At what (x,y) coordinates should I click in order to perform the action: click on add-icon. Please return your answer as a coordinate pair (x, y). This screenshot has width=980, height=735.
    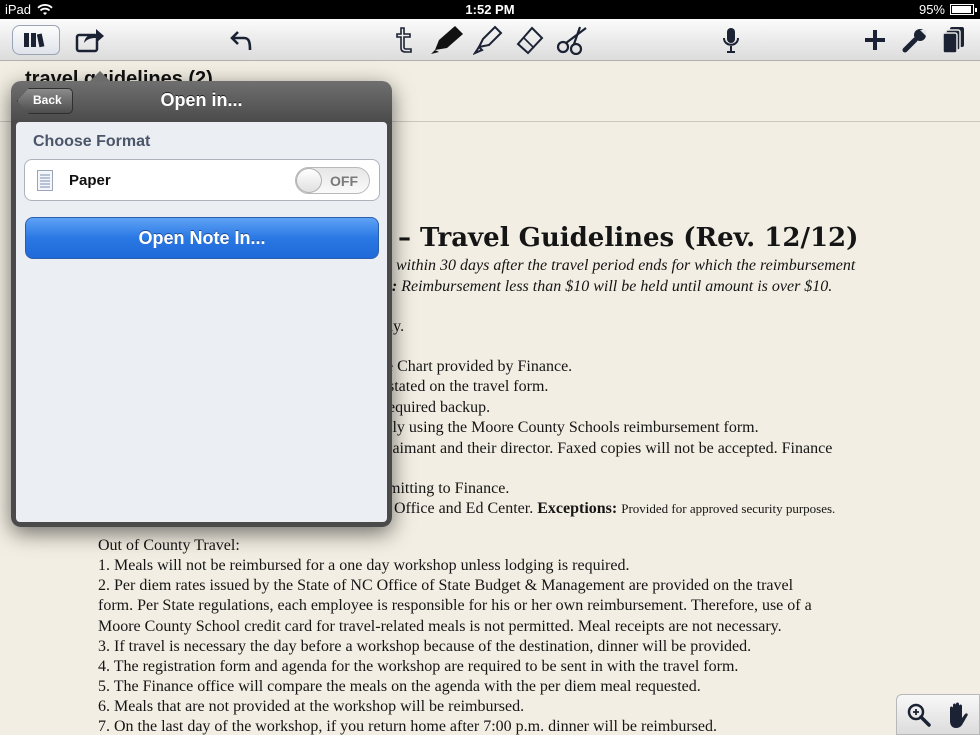
    Looking at the image, I should click on (875, 40).